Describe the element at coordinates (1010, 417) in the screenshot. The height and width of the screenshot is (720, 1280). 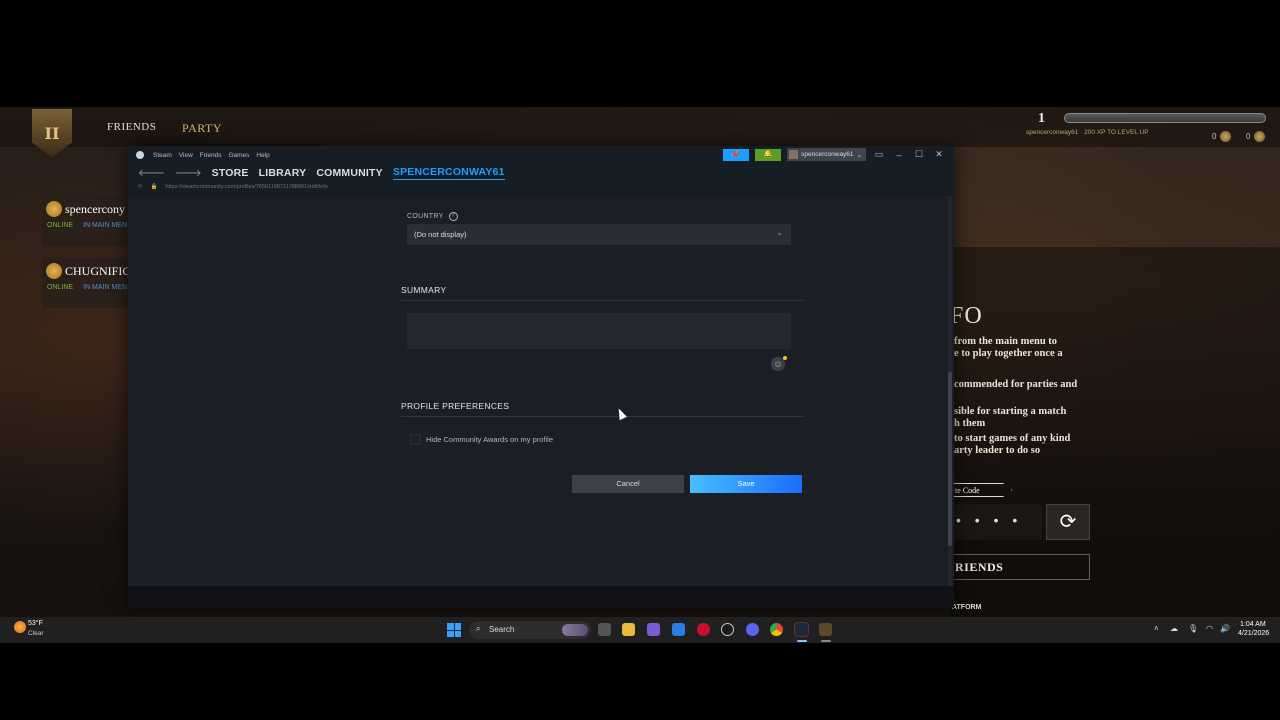
I see `party-info-text: sible for starting a match h them` at that location.